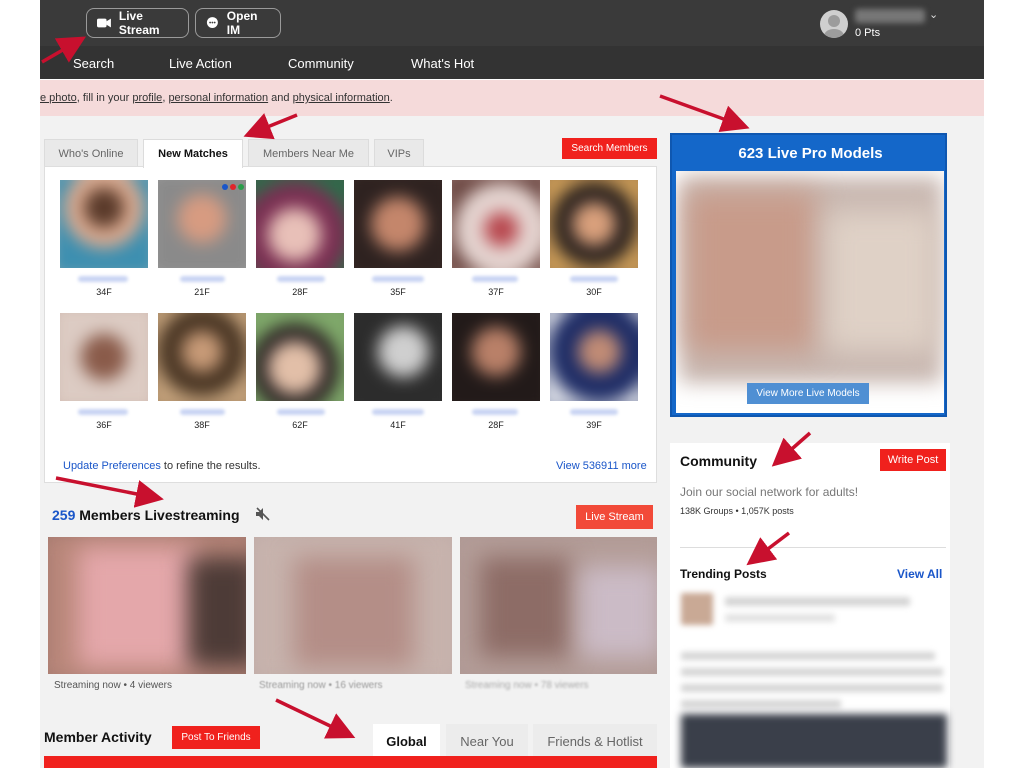 This screenshot has height=768, width=1024. I want to click on live-stream-label: Live Stream, so click(139, 23).